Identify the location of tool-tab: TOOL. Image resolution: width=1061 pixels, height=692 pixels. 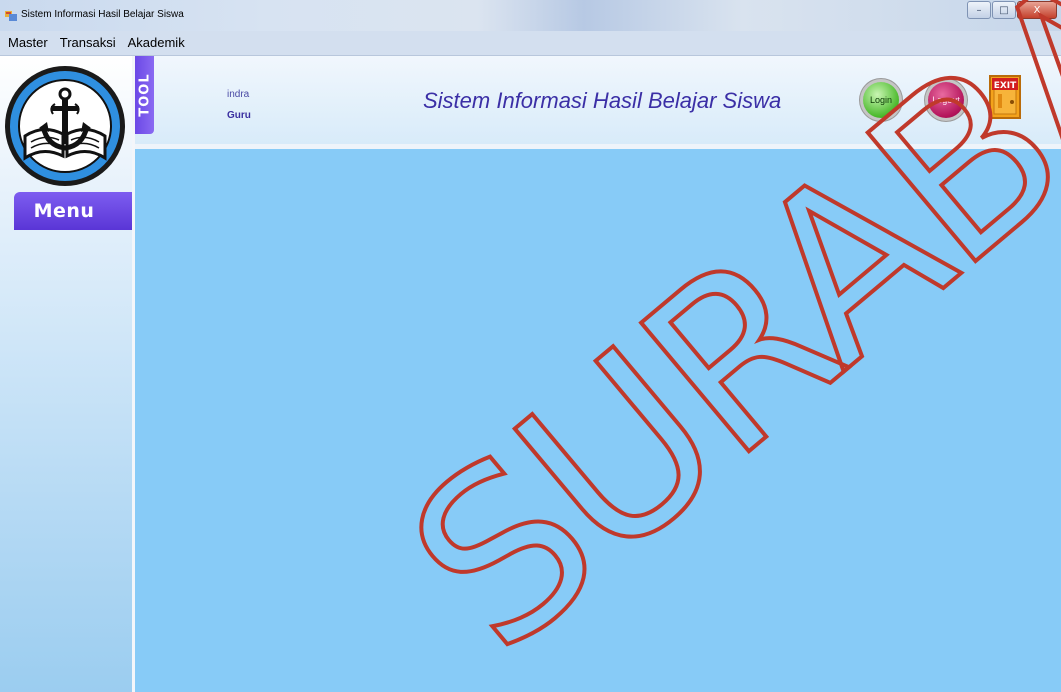
(144, 95).